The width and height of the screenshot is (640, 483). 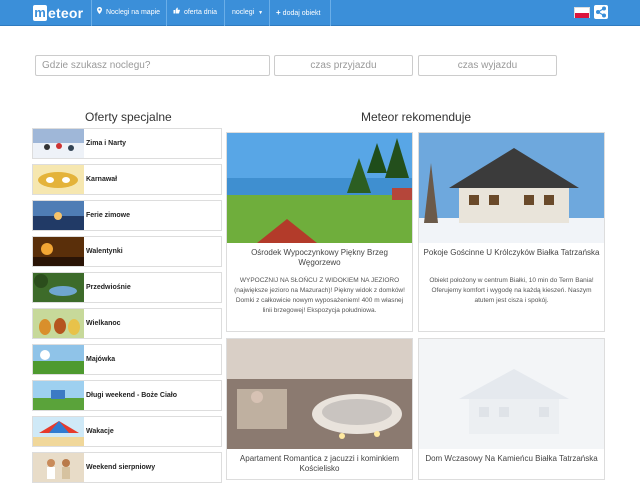 I want to click on winter-thumbnail, so click(x=58, y=143).